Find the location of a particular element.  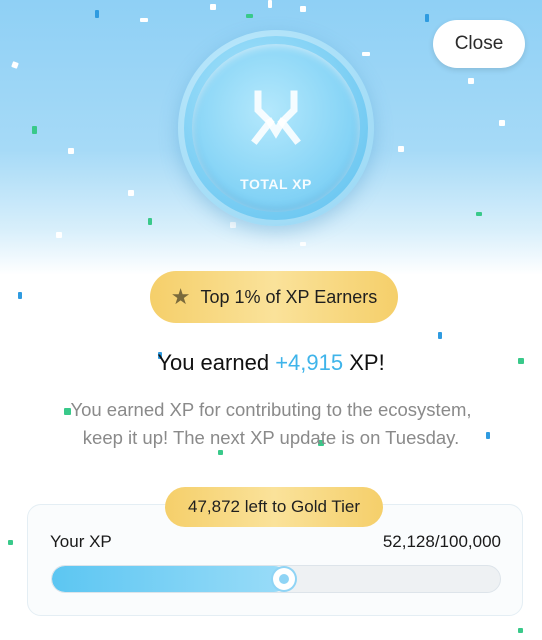

your-xp-label: Your XP is located at coordinates (81, 541).